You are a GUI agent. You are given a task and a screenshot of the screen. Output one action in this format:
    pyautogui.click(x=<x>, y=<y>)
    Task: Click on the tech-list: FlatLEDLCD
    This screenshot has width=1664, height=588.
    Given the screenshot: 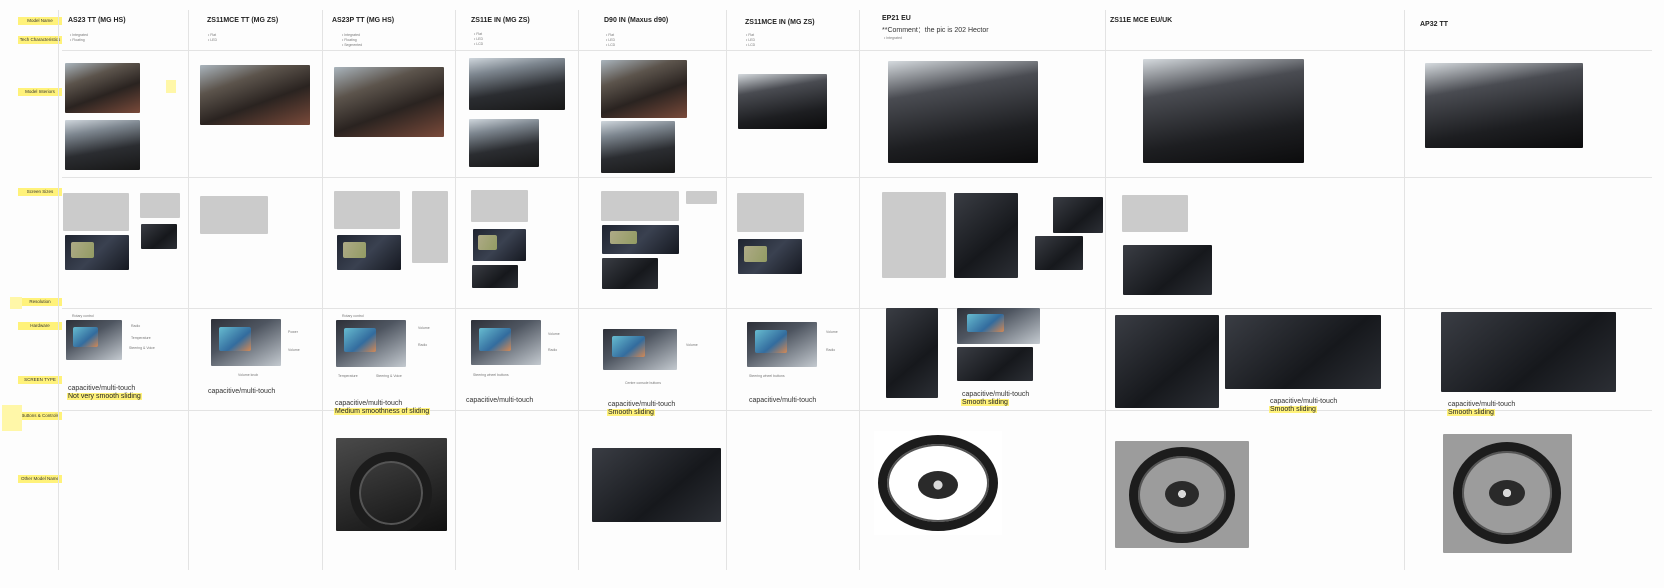 What is the action you would take?
    pyautogui.click(x=610, y=40)
    